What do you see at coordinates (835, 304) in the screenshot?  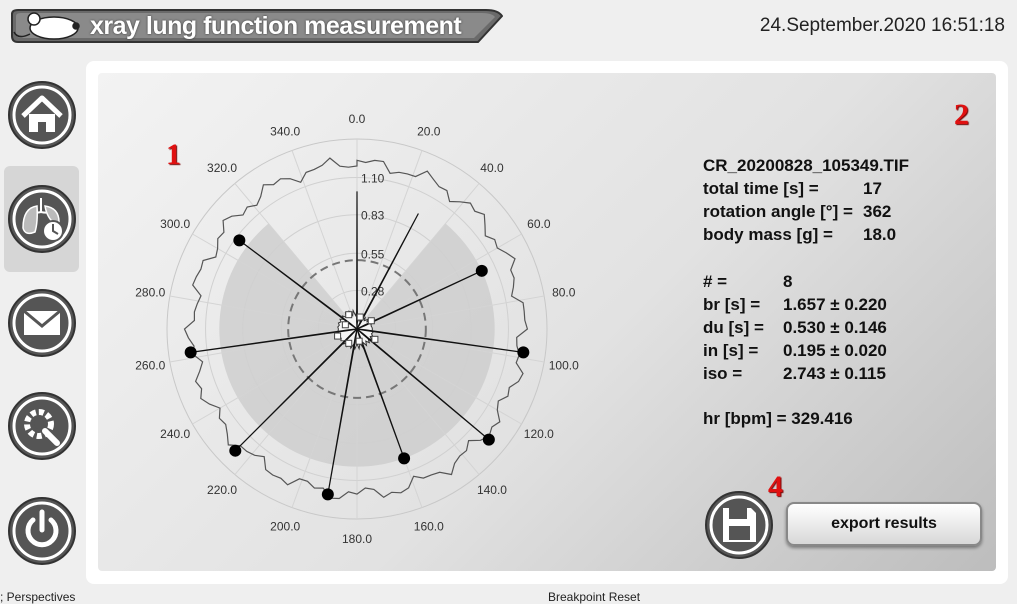 I see `br-value: 1.657 ± 0.220` at bounding box center [835, 304].